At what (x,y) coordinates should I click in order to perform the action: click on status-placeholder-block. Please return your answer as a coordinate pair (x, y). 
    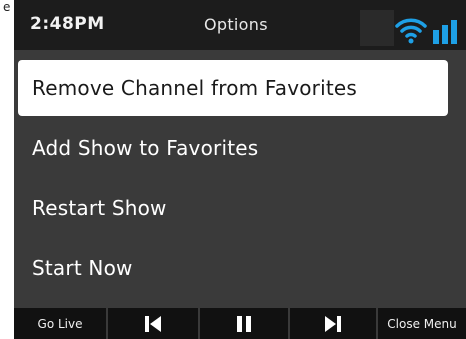
    Looking at the image, I should click on (377, 28).